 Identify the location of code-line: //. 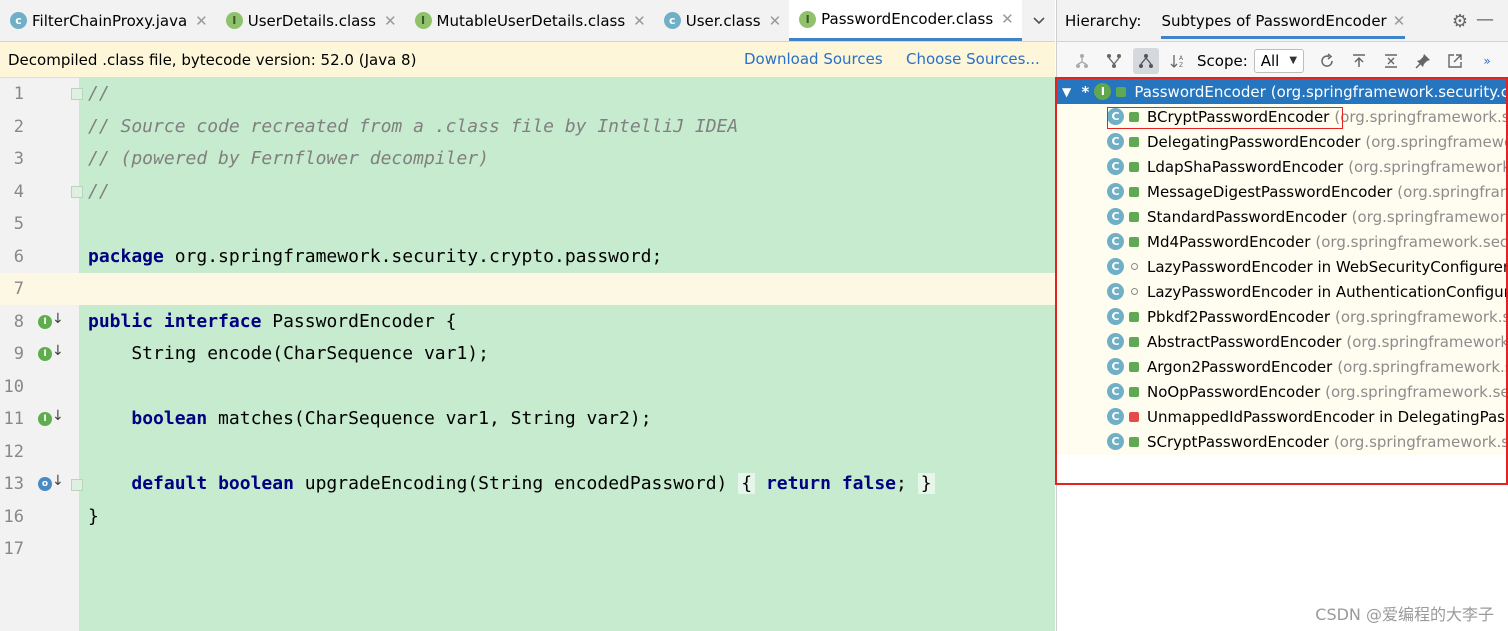
(99, 94).